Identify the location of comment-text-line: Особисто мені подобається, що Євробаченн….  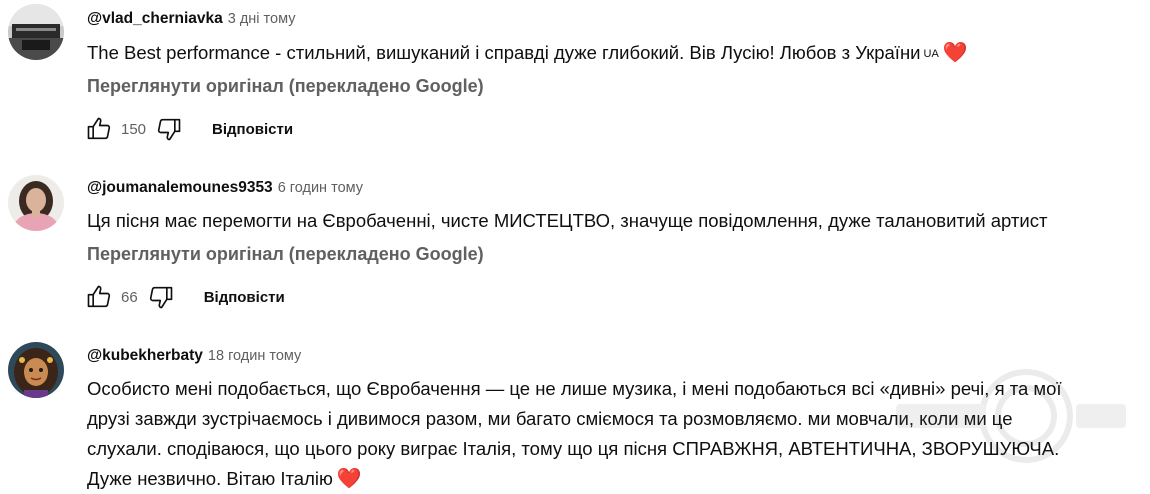
(574, 388).